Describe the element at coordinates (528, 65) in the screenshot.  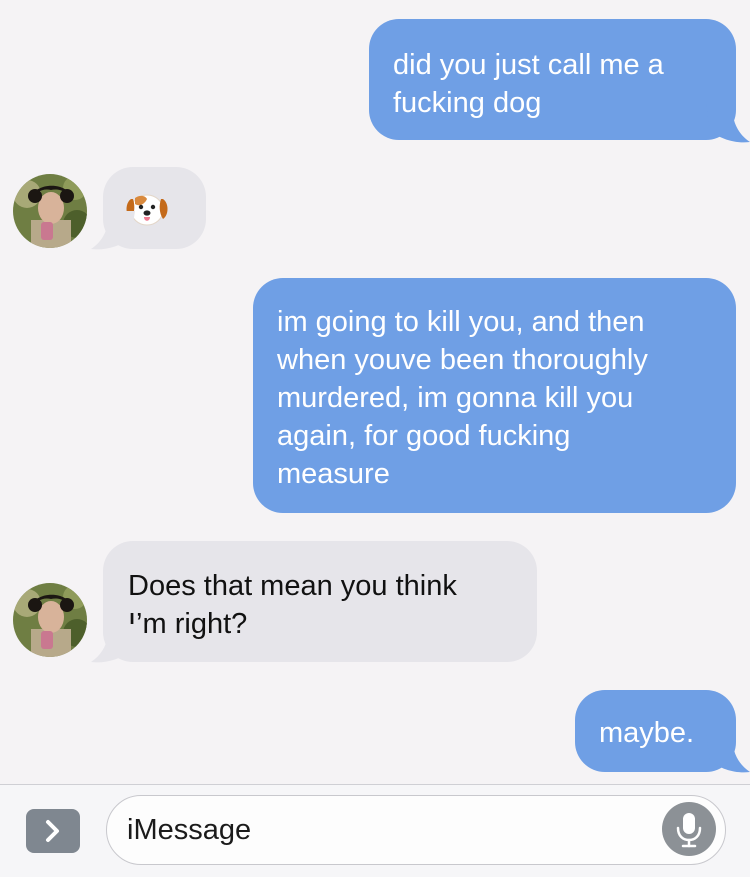
I see `message-text-line: did you just call me a` at that location.